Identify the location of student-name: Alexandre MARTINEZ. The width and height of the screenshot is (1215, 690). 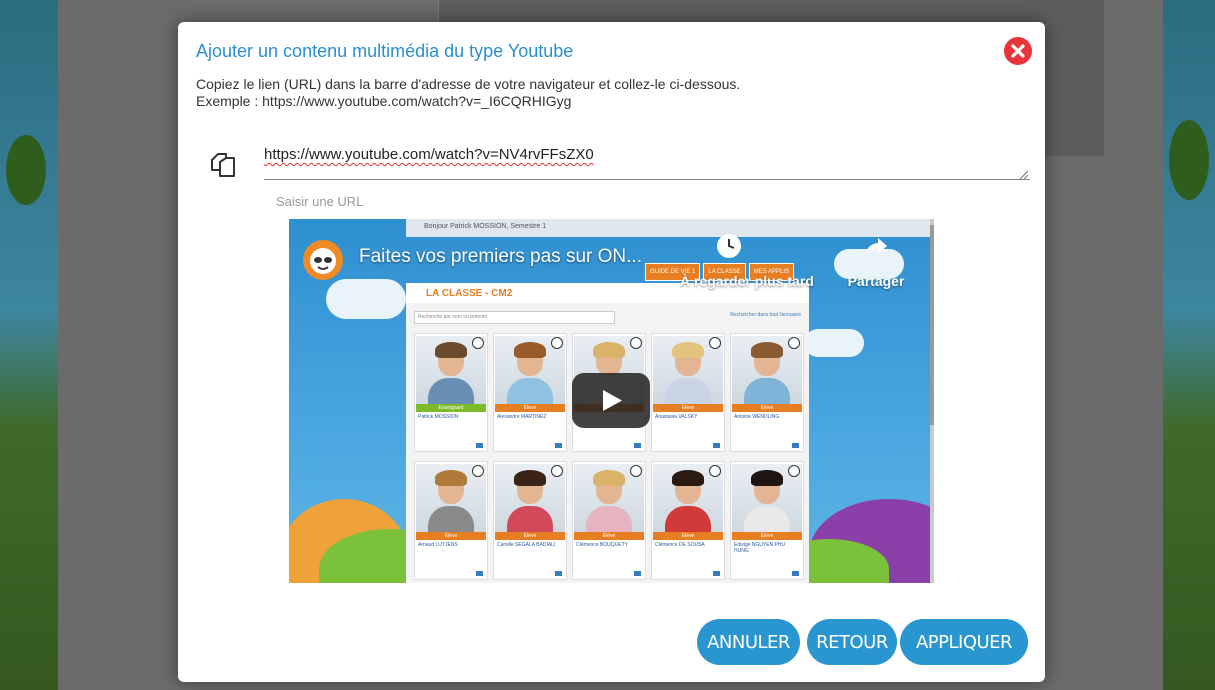
(522, 417).